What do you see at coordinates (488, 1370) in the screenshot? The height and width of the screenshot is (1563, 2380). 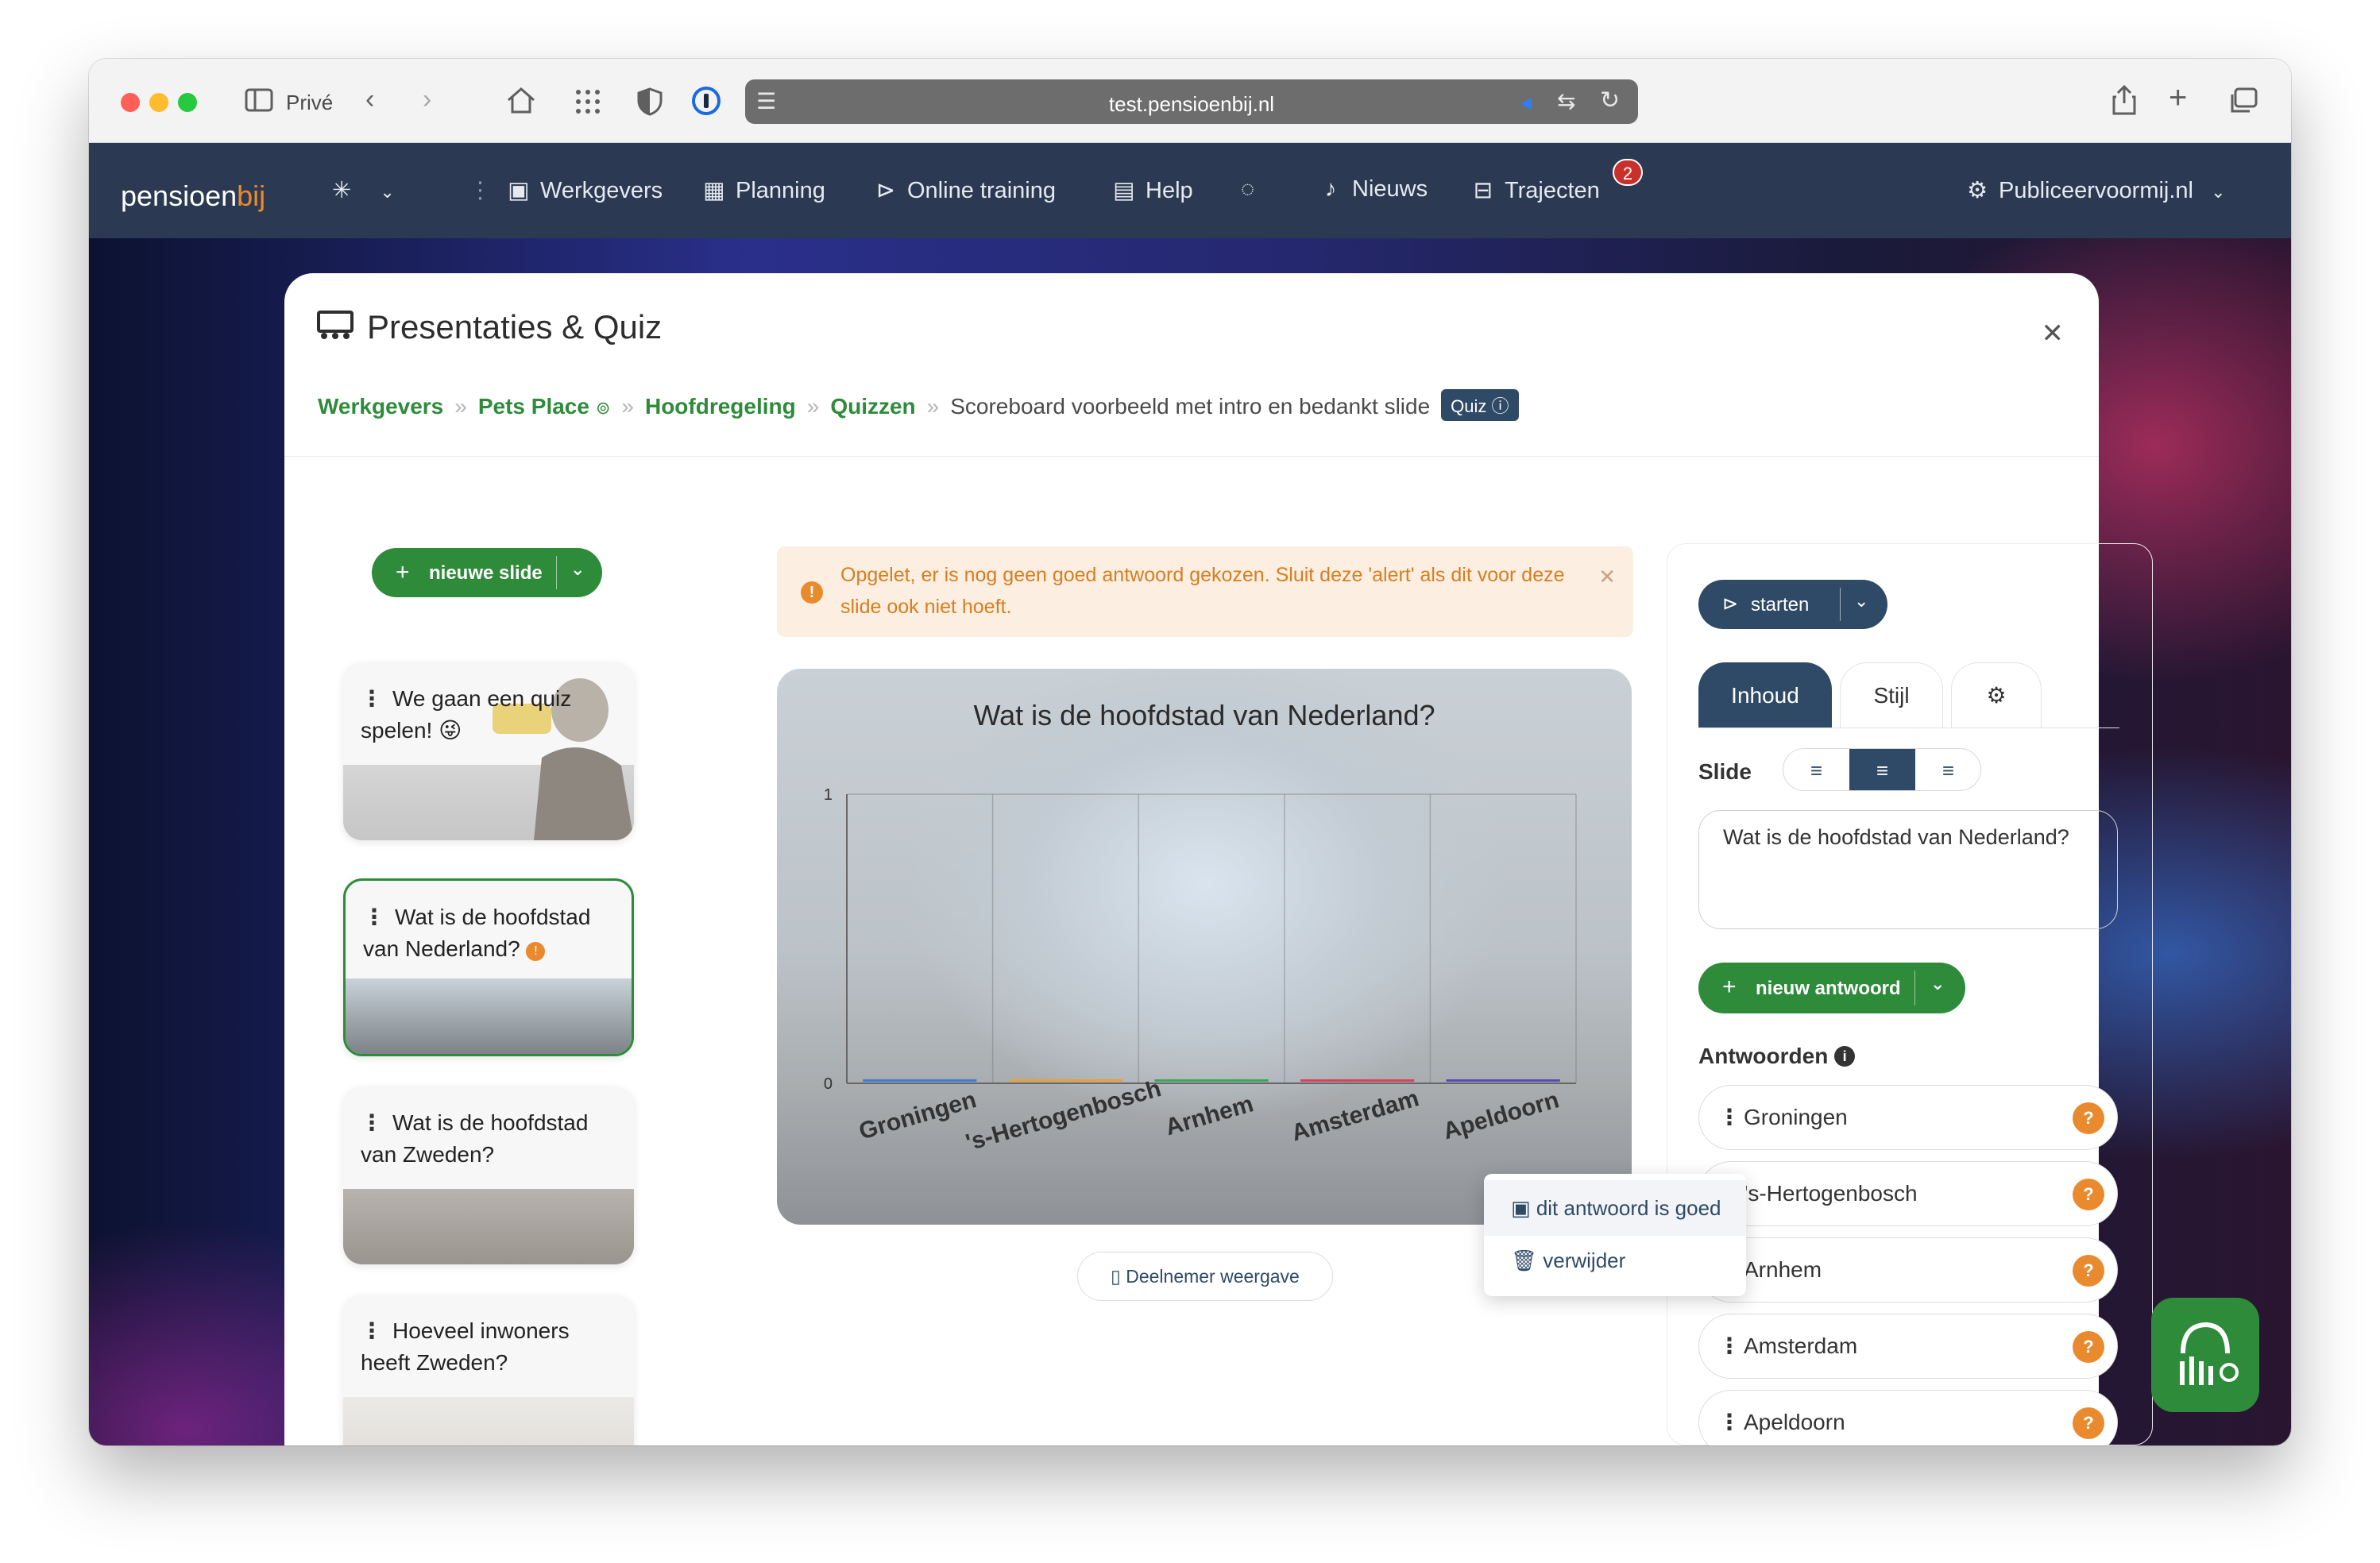 I see `slide-thumbnail: ⋮ Hoeveel inwoners heeft Zweden?` at bounding box center [488, 1370].